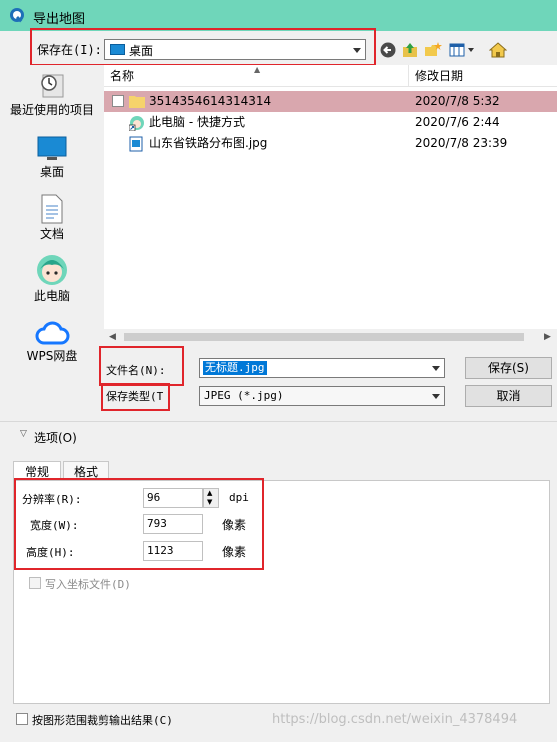 The height and width of the screenshot is (742, 557). What do you see at coordinates (461, 143) in the screenshot?
I see `file-date: 2020/7/8 23:39` at bounding box center [461, 143].